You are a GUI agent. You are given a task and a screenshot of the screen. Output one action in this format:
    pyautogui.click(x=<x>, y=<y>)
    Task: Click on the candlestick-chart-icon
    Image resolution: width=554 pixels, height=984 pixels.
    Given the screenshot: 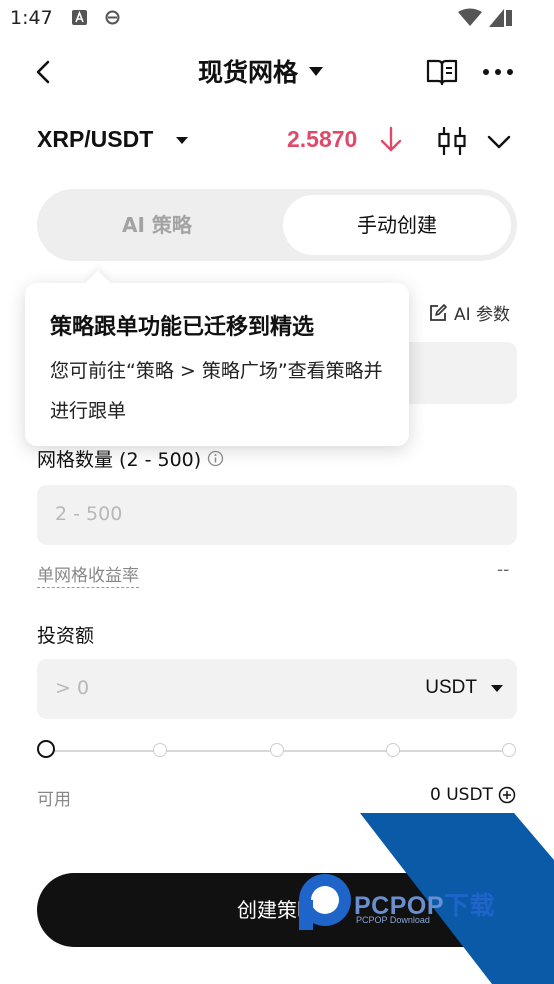 What is the action you would take?
    pyautogui.click(x=452, y=141)
    